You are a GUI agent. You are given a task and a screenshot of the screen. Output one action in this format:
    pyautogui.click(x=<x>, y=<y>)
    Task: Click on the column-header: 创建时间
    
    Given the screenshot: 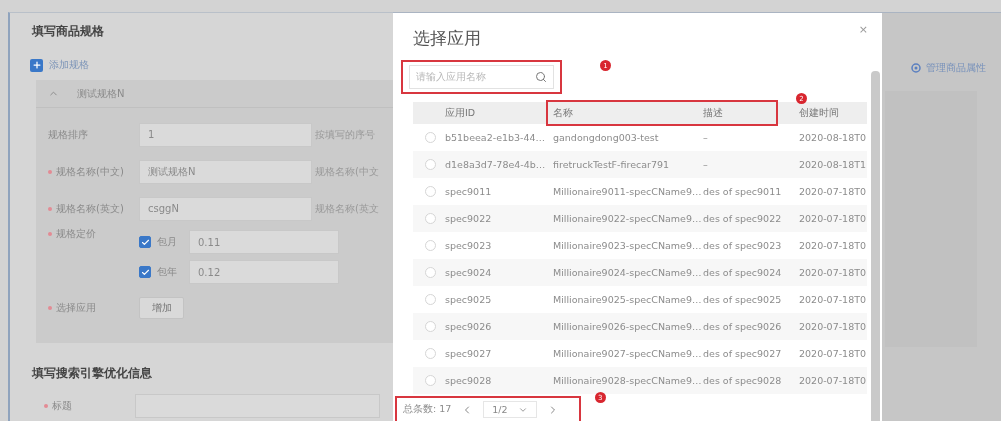 What is the action you would take?
    pyautogui.click(x=819, y=113)
    